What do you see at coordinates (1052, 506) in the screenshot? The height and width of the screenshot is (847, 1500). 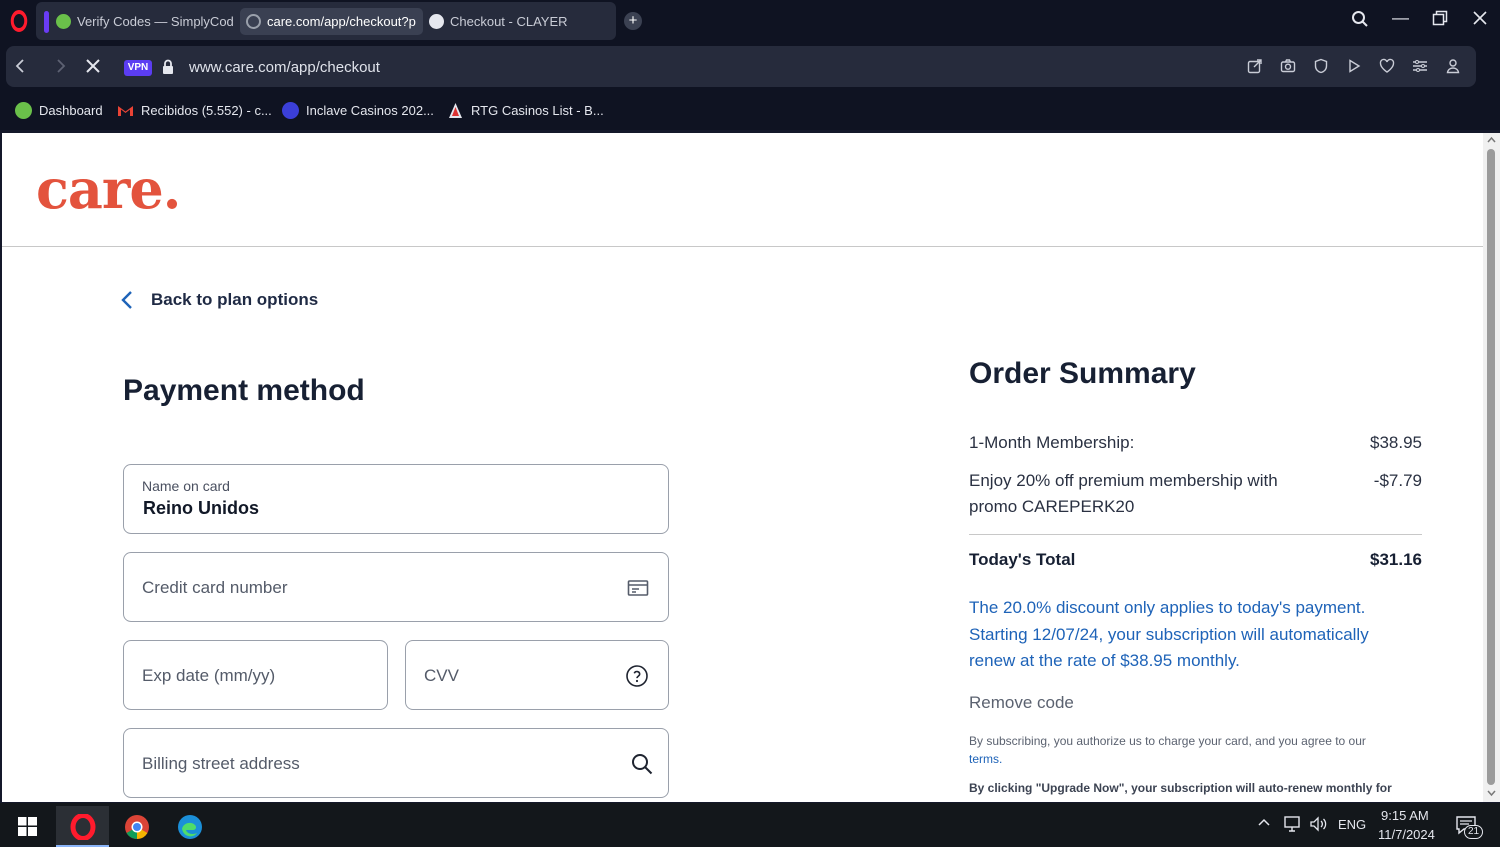 I see `promo-line-2: promo CAREPERK20` at bounding box center [1052, 506].